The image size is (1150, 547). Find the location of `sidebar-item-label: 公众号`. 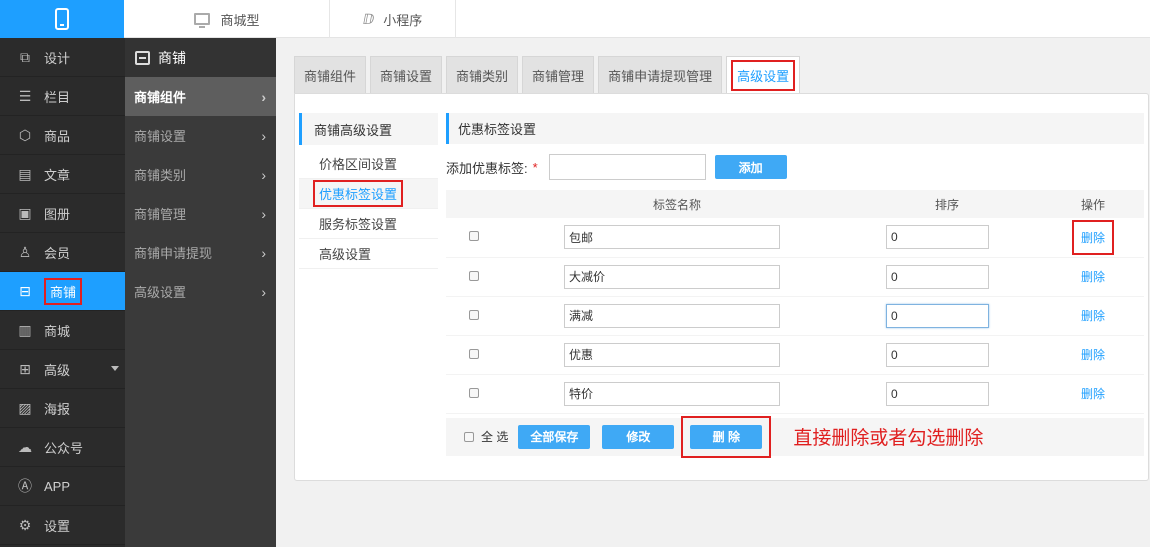

sidebar-item-label: 公众号 is located at coordinates (64, 448).